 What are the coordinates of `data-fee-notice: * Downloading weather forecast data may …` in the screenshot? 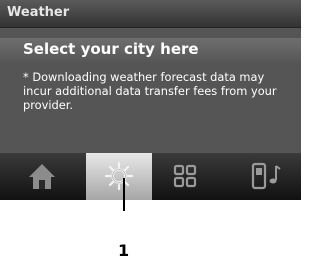 It's located at (150, 91).